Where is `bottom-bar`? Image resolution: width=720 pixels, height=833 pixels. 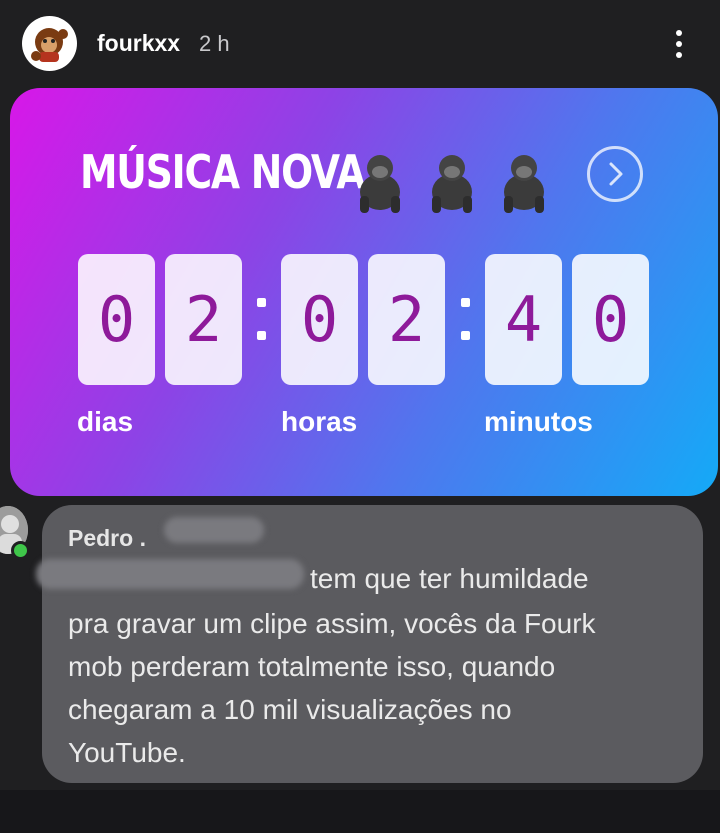 bottom-bar is located at coordinates (360, 811).